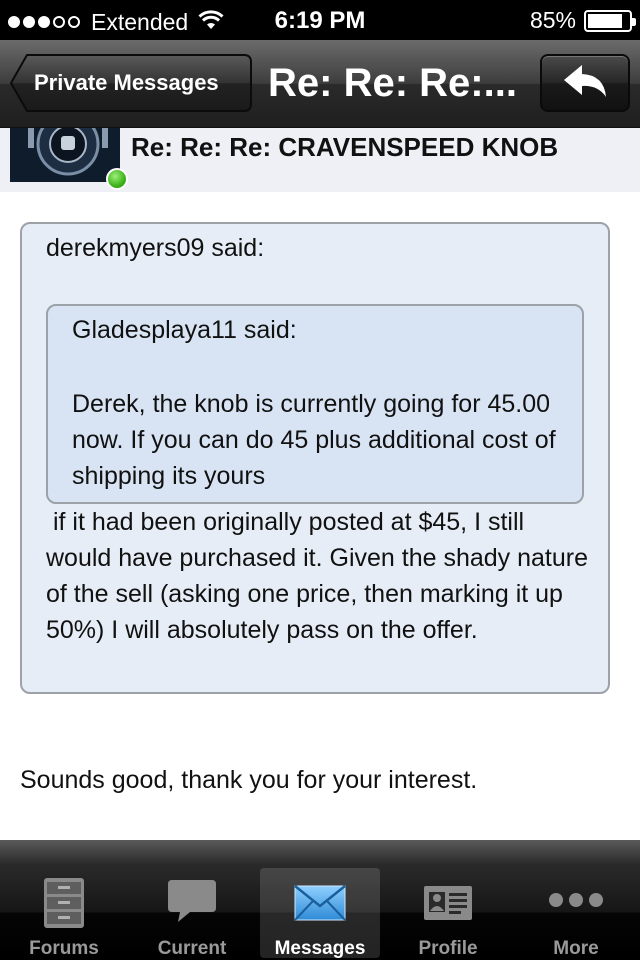  Describe the element at coordinates (117, 179) in the screenshot. I see `online-status-indicator` at that location.